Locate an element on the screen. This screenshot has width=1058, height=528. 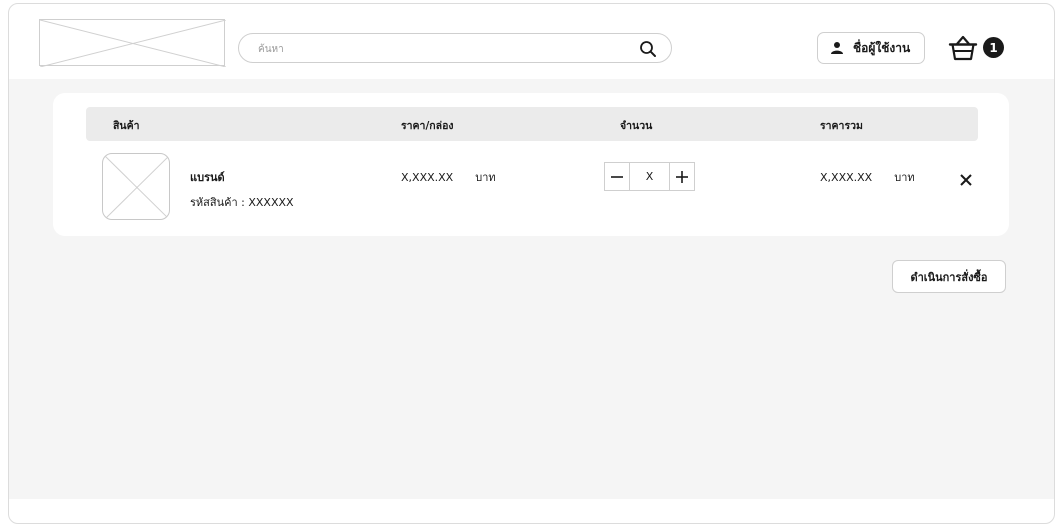
cart-count-badge: 1 is located at coordinates (993, 47).